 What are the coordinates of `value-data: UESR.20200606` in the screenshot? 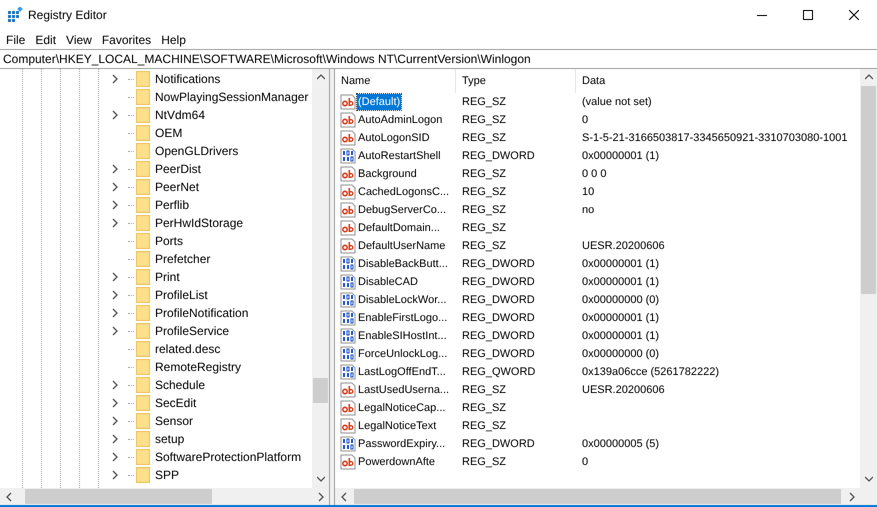 It's located at (623, 246).